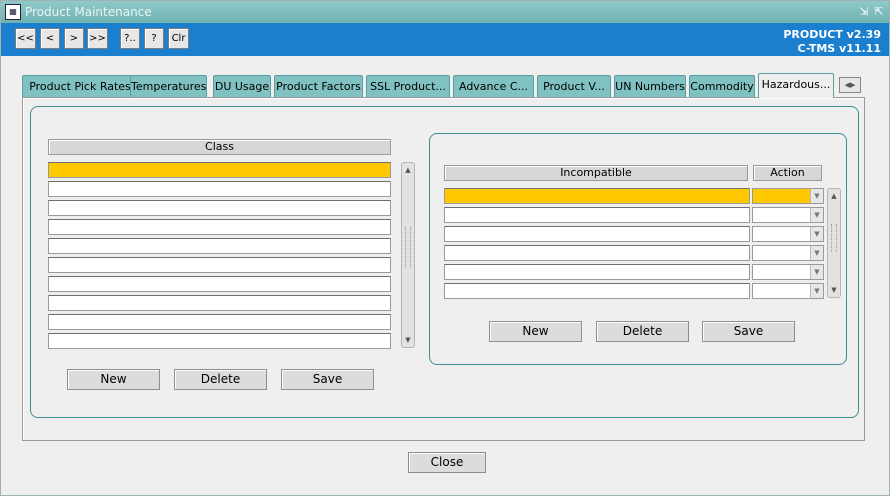  I want to click on class-new-button: New, so click(113, 379).